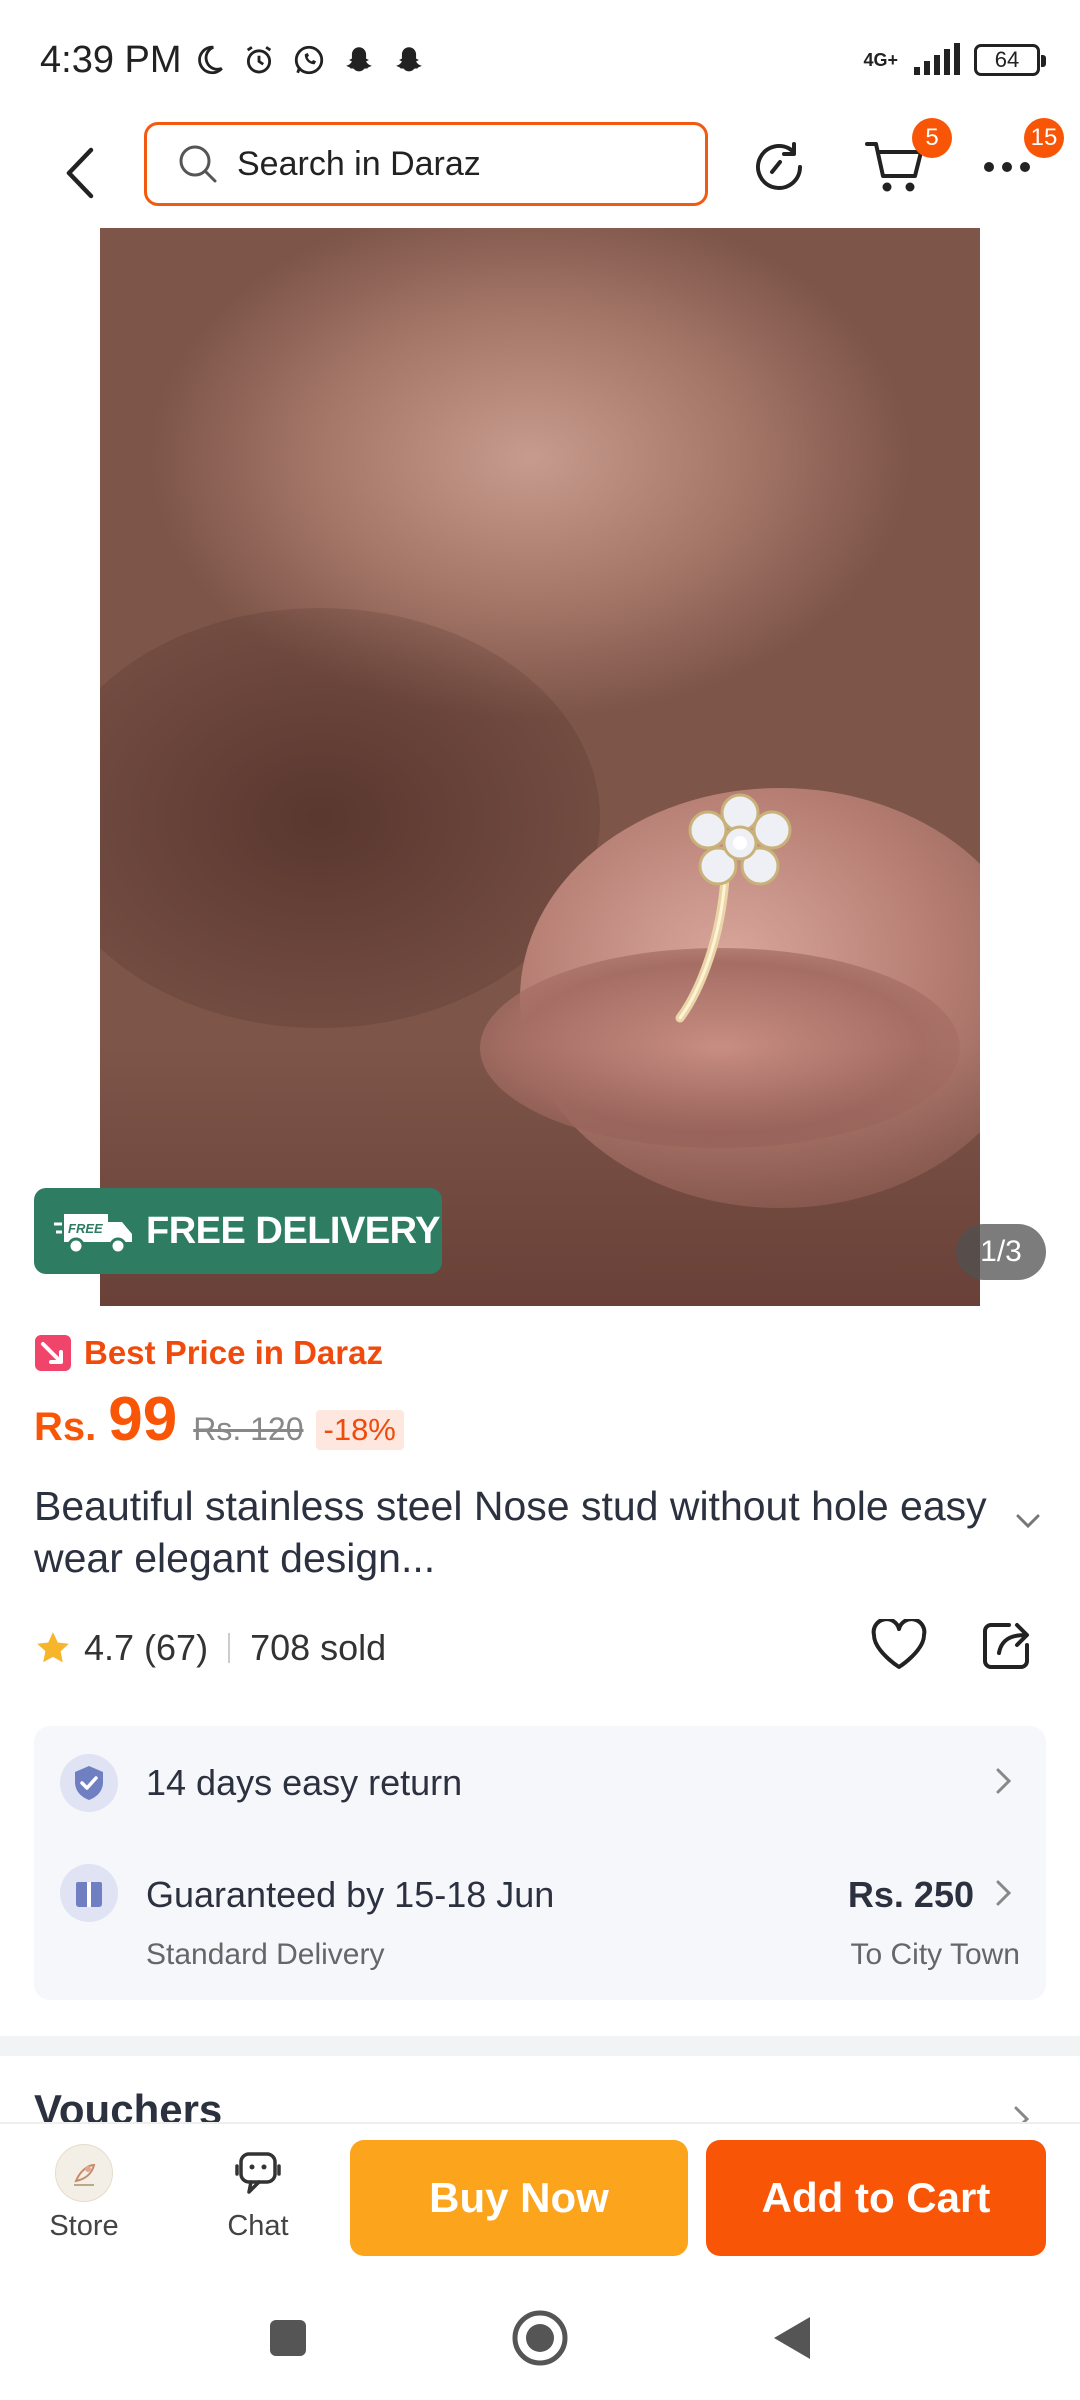 Image resolution: width=1080 pixels, height=2400 pixels. Describe the element at coordinates (248, 1429) in the screenshot. I see `original-price: Rs. 120` at that location.